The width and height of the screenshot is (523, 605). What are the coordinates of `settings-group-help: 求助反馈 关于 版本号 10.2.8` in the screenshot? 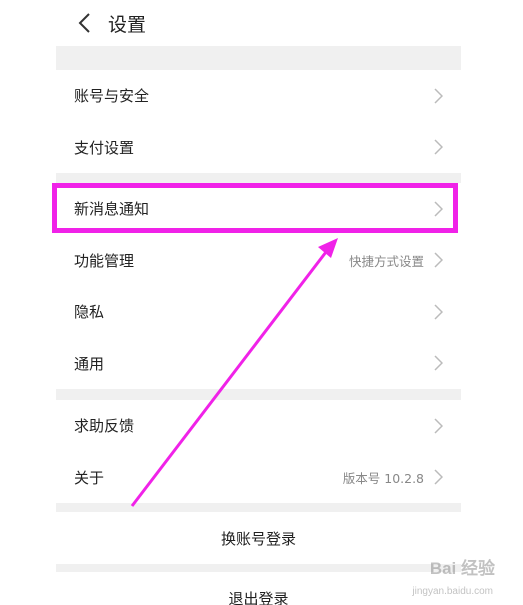 It's located at (258, 451).